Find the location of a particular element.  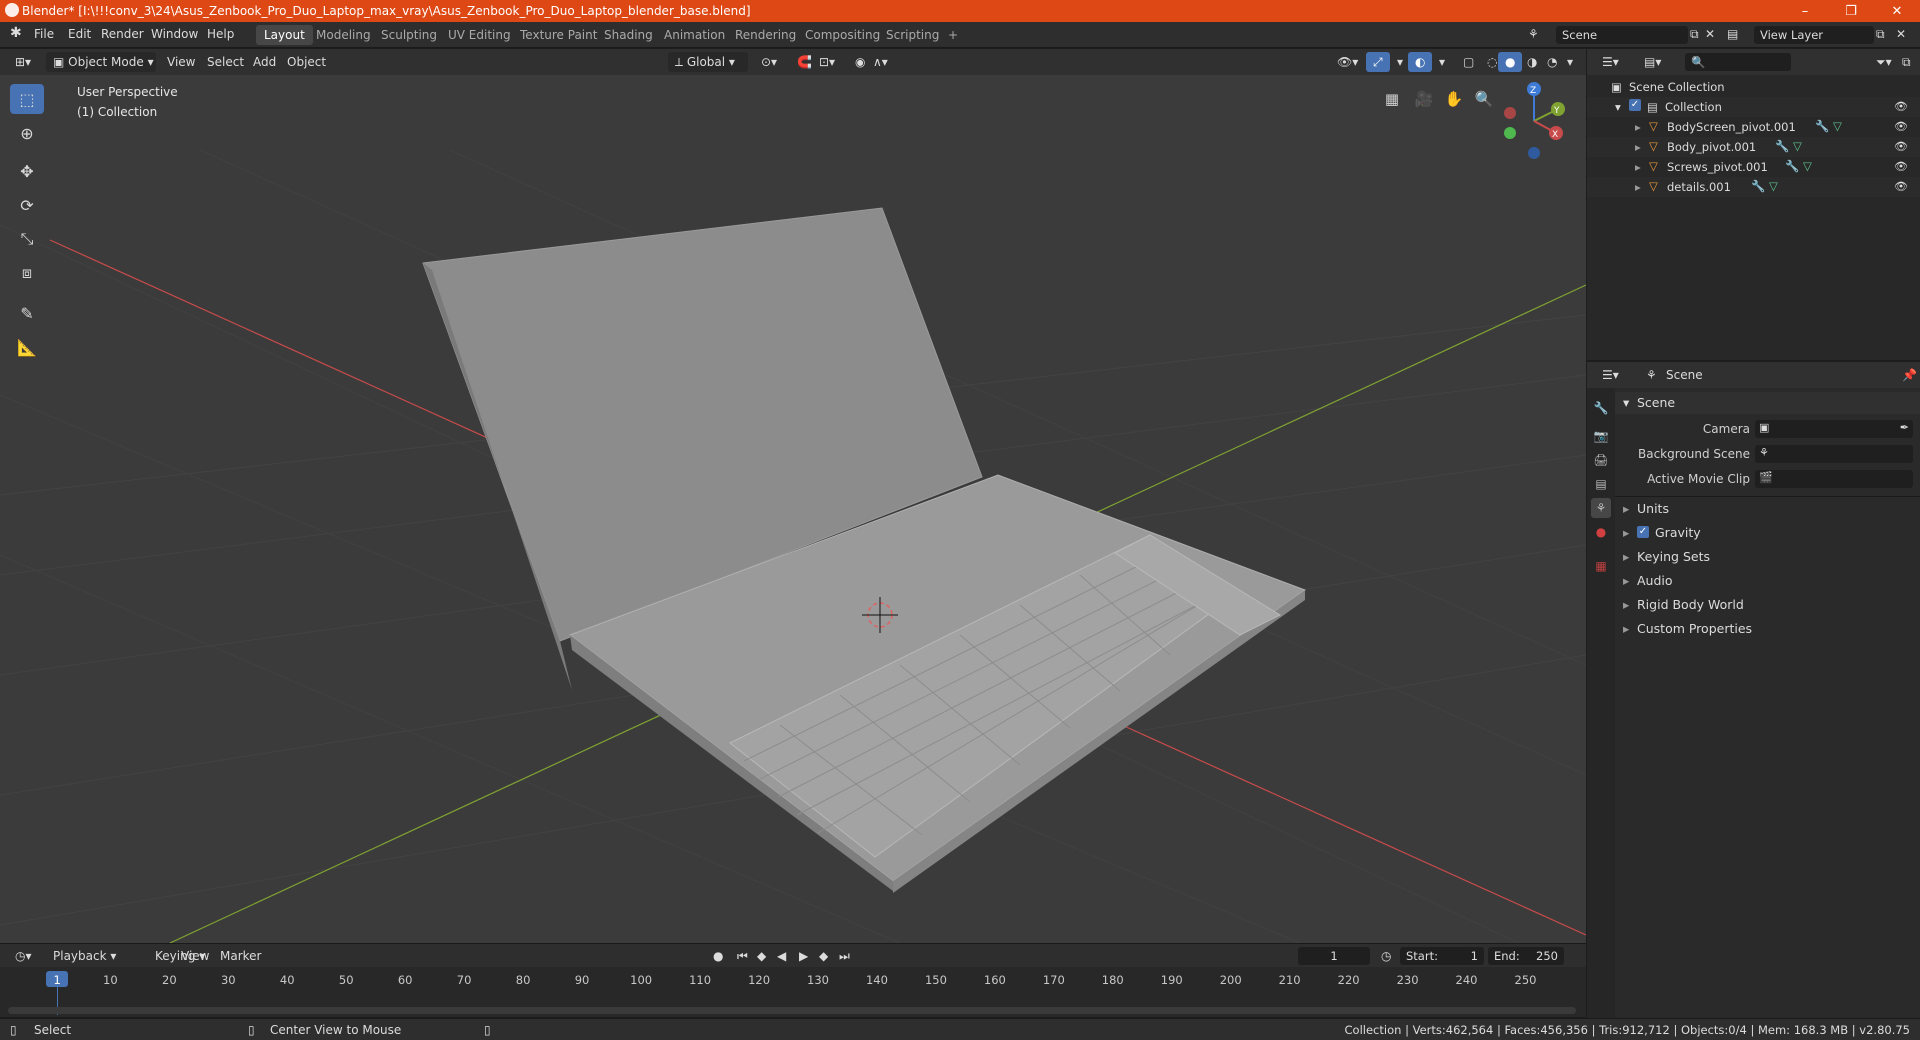

units-panel: ▸ Units is located at coordinates (1767, 509).